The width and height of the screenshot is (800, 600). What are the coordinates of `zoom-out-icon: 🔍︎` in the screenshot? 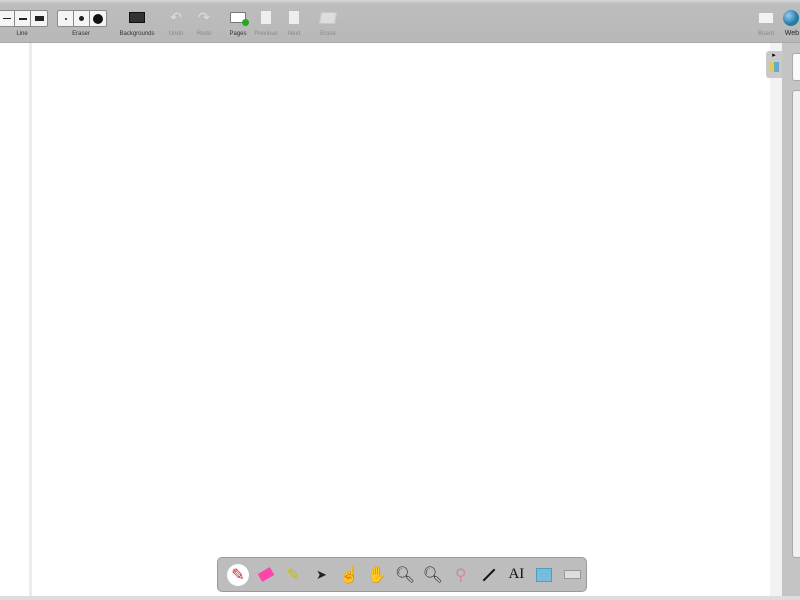 It's located at (432, 575).